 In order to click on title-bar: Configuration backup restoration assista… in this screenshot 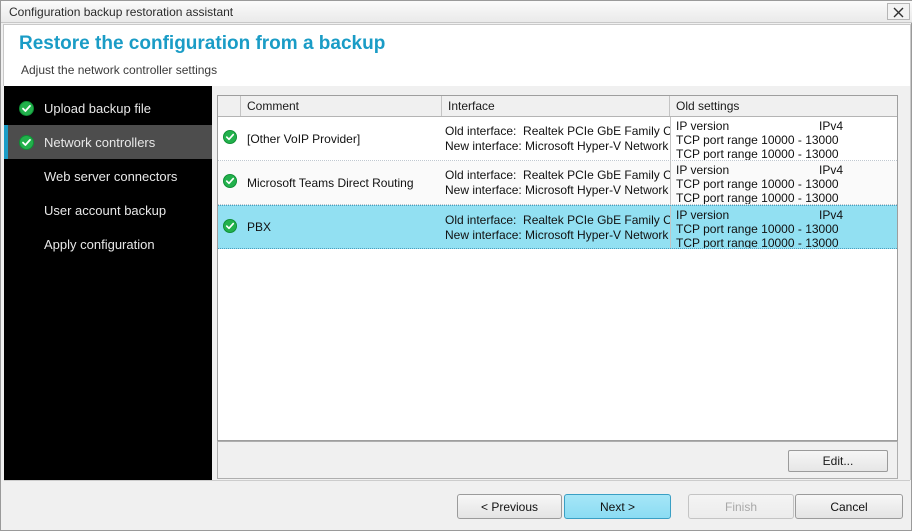, I will do `click(456, 12)`.